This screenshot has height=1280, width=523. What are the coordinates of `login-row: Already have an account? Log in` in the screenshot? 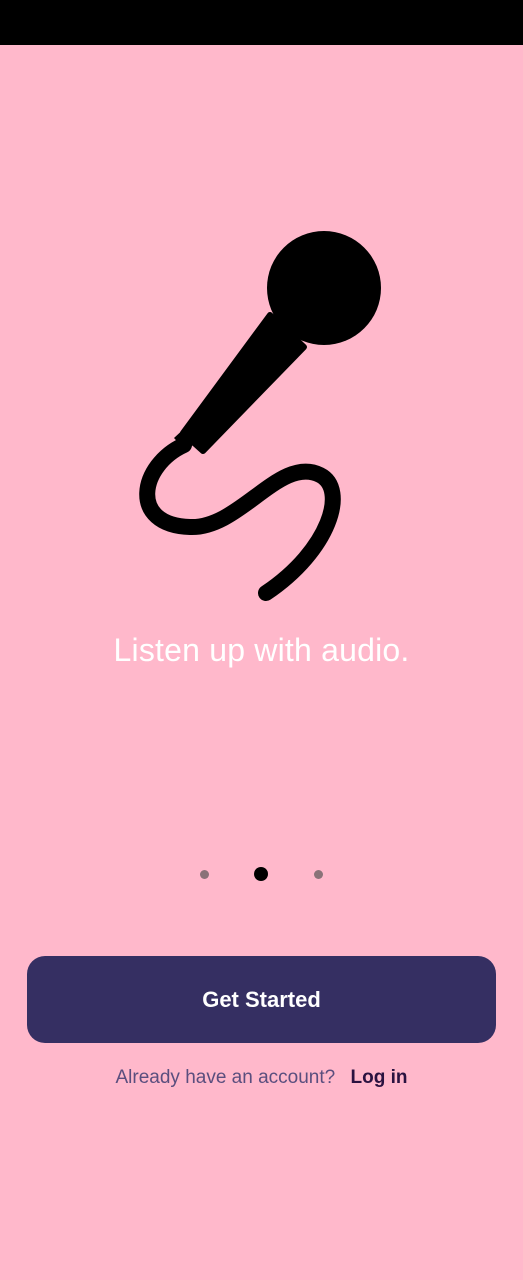 It's located at (261, 1078).